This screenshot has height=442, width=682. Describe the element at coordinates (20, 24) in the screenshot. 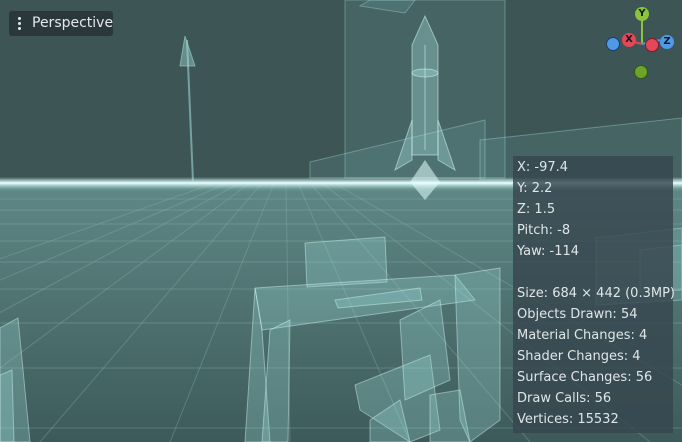

I see `kebab-menu-icon` at that location.